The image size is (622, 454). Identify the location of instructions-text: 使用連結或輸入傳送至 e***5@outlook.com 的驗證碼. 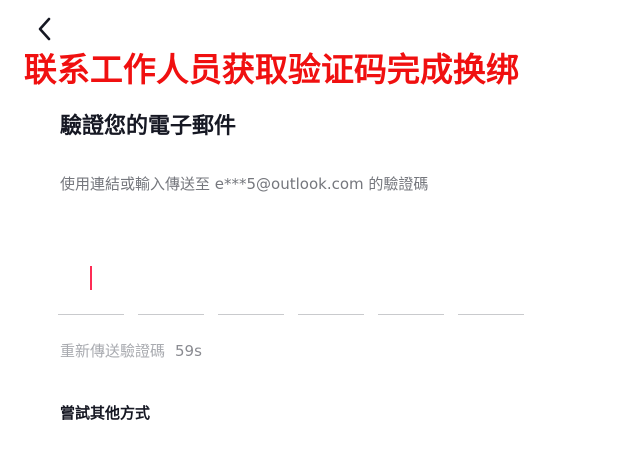
(244, 184).